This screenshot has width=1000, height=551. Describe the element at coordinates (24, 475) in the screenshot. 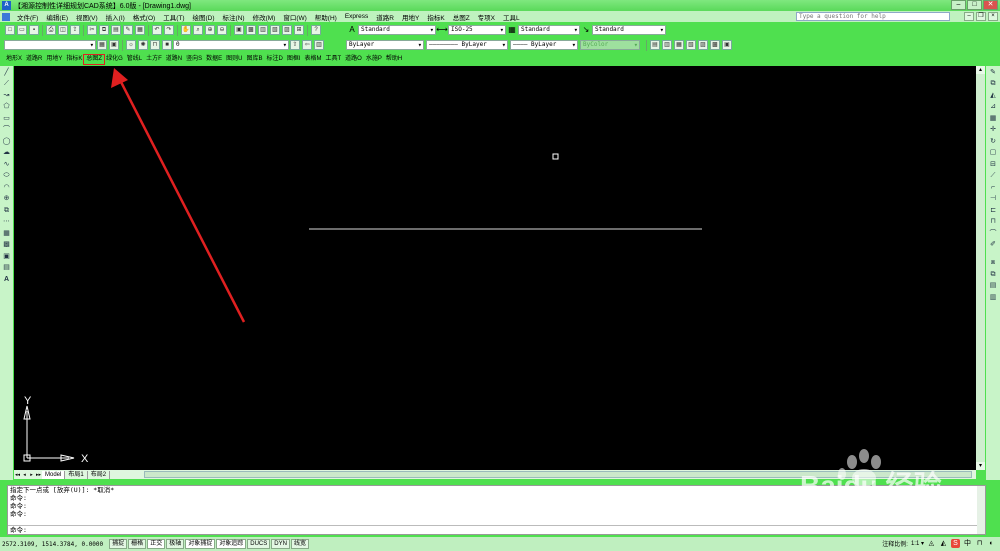

I see `prev-tab-icon: ◂` at that location.